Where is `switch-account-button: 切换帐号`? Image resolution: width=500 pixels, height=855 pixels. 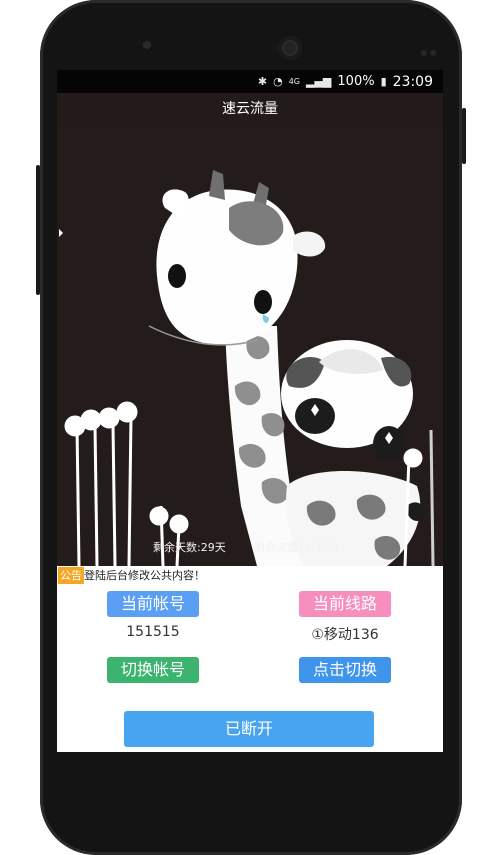
switch-account-button: 切换帐号 is located at coordinates (153, 670).